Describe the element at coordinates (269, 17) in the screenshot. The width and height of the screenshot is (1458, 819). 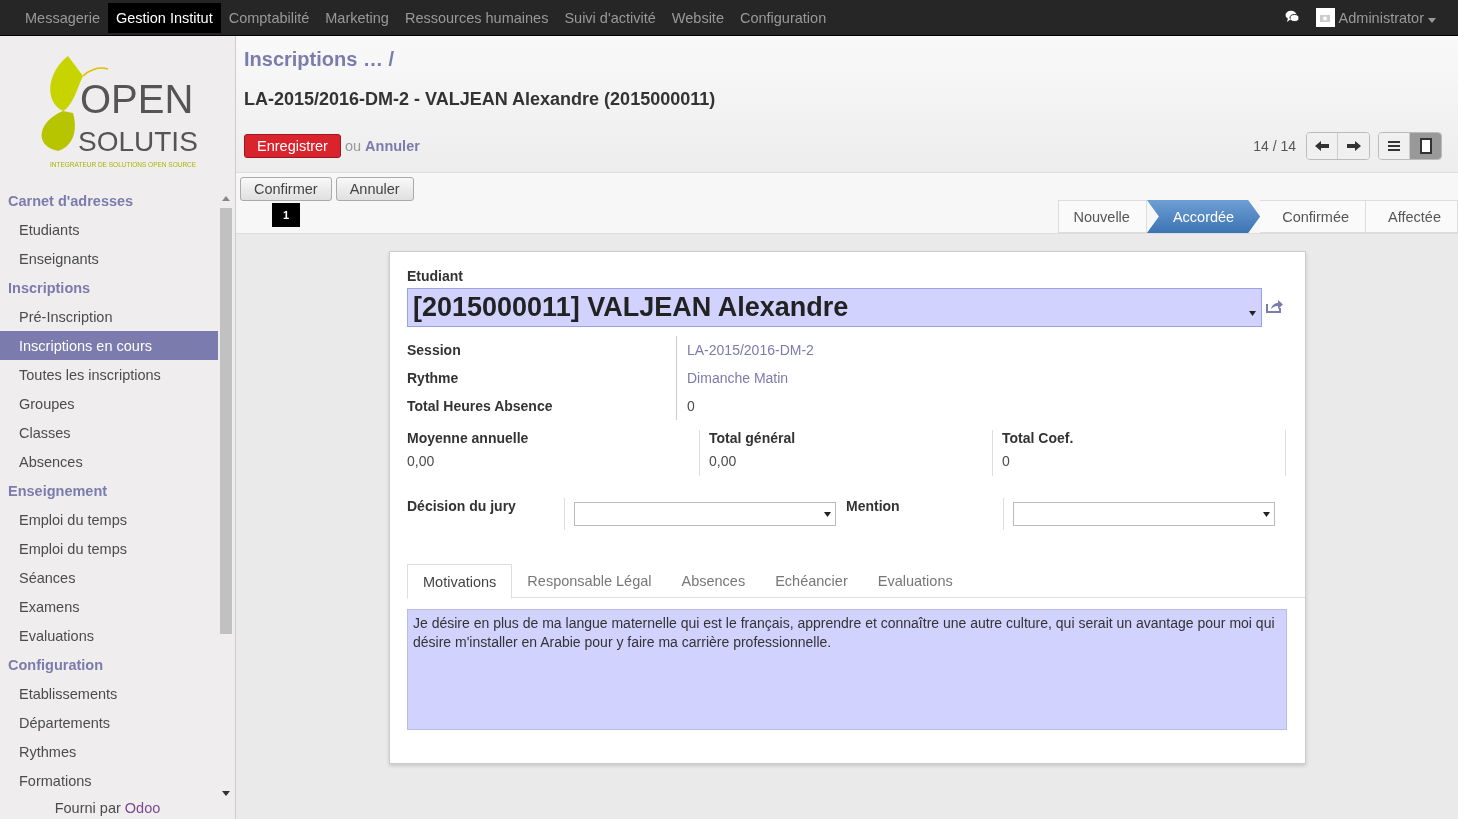
I see `menu-item: Comptabilité` at that location.